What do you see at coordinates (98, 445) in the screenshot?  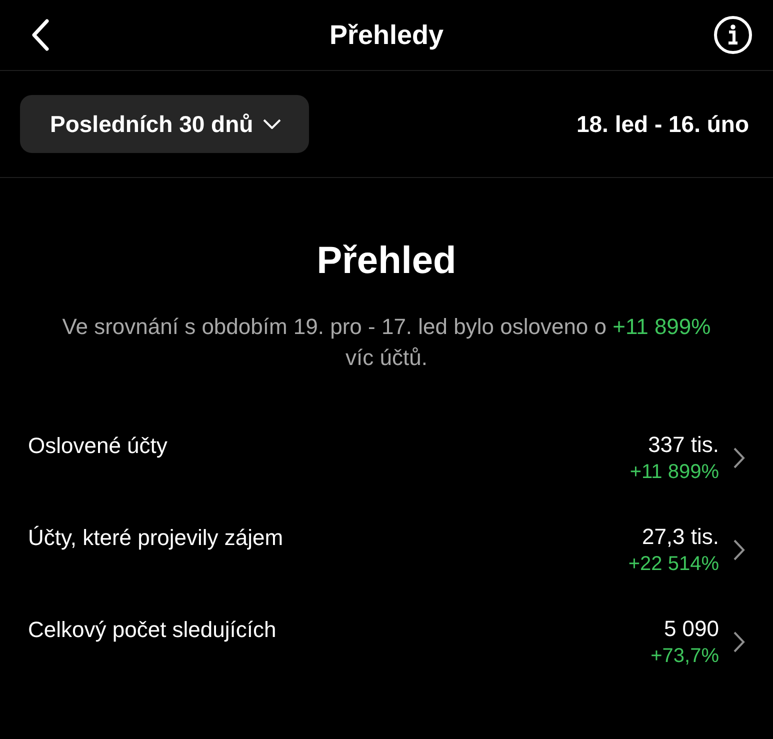 I see `metric-label: Oslovené účty` at bounding box center [98, 445].